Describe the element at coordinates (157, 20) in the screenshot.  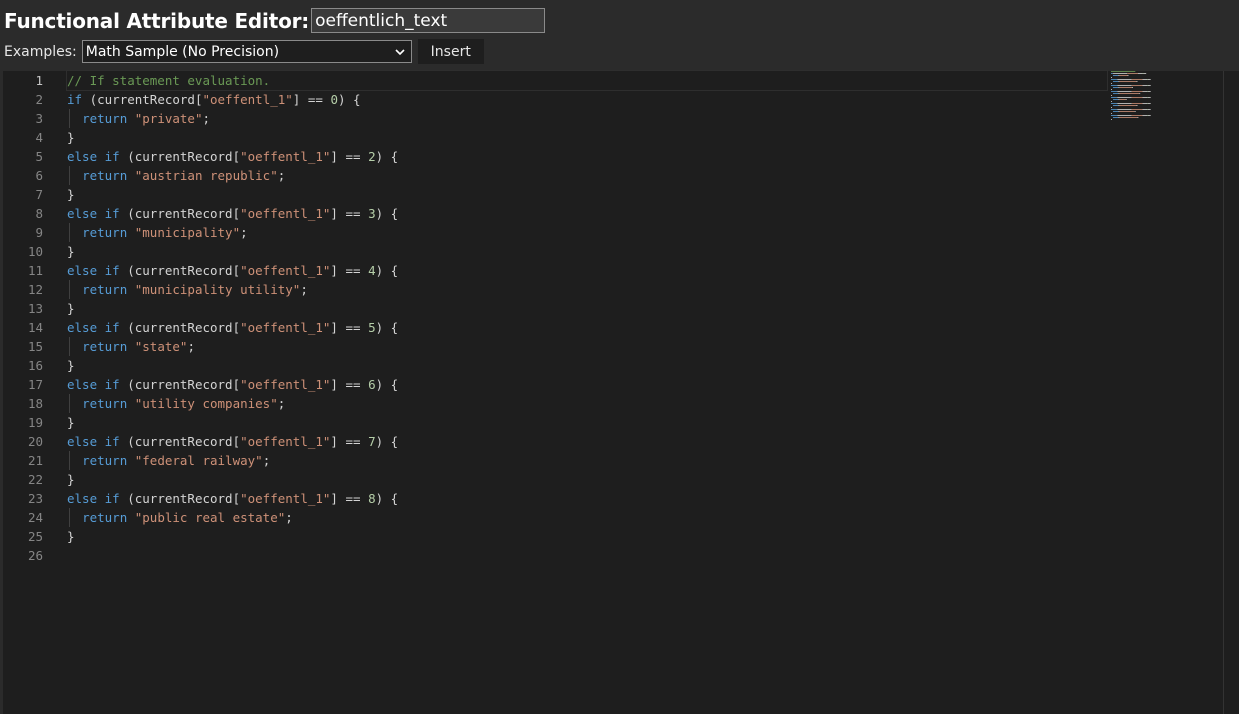
I see `title-label: Functional Attribute Editor:` at that location.